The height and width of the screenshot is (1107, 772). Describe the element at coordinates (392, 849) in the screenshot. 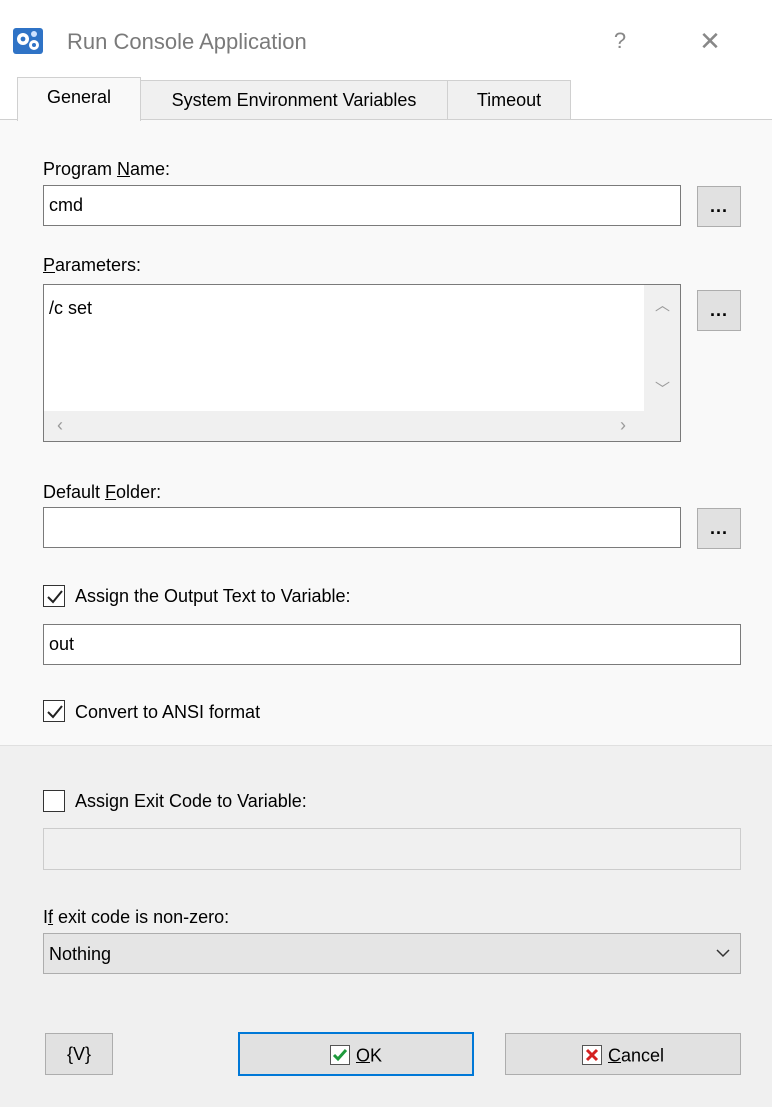

I see `exit-code-variable-input` at that location.